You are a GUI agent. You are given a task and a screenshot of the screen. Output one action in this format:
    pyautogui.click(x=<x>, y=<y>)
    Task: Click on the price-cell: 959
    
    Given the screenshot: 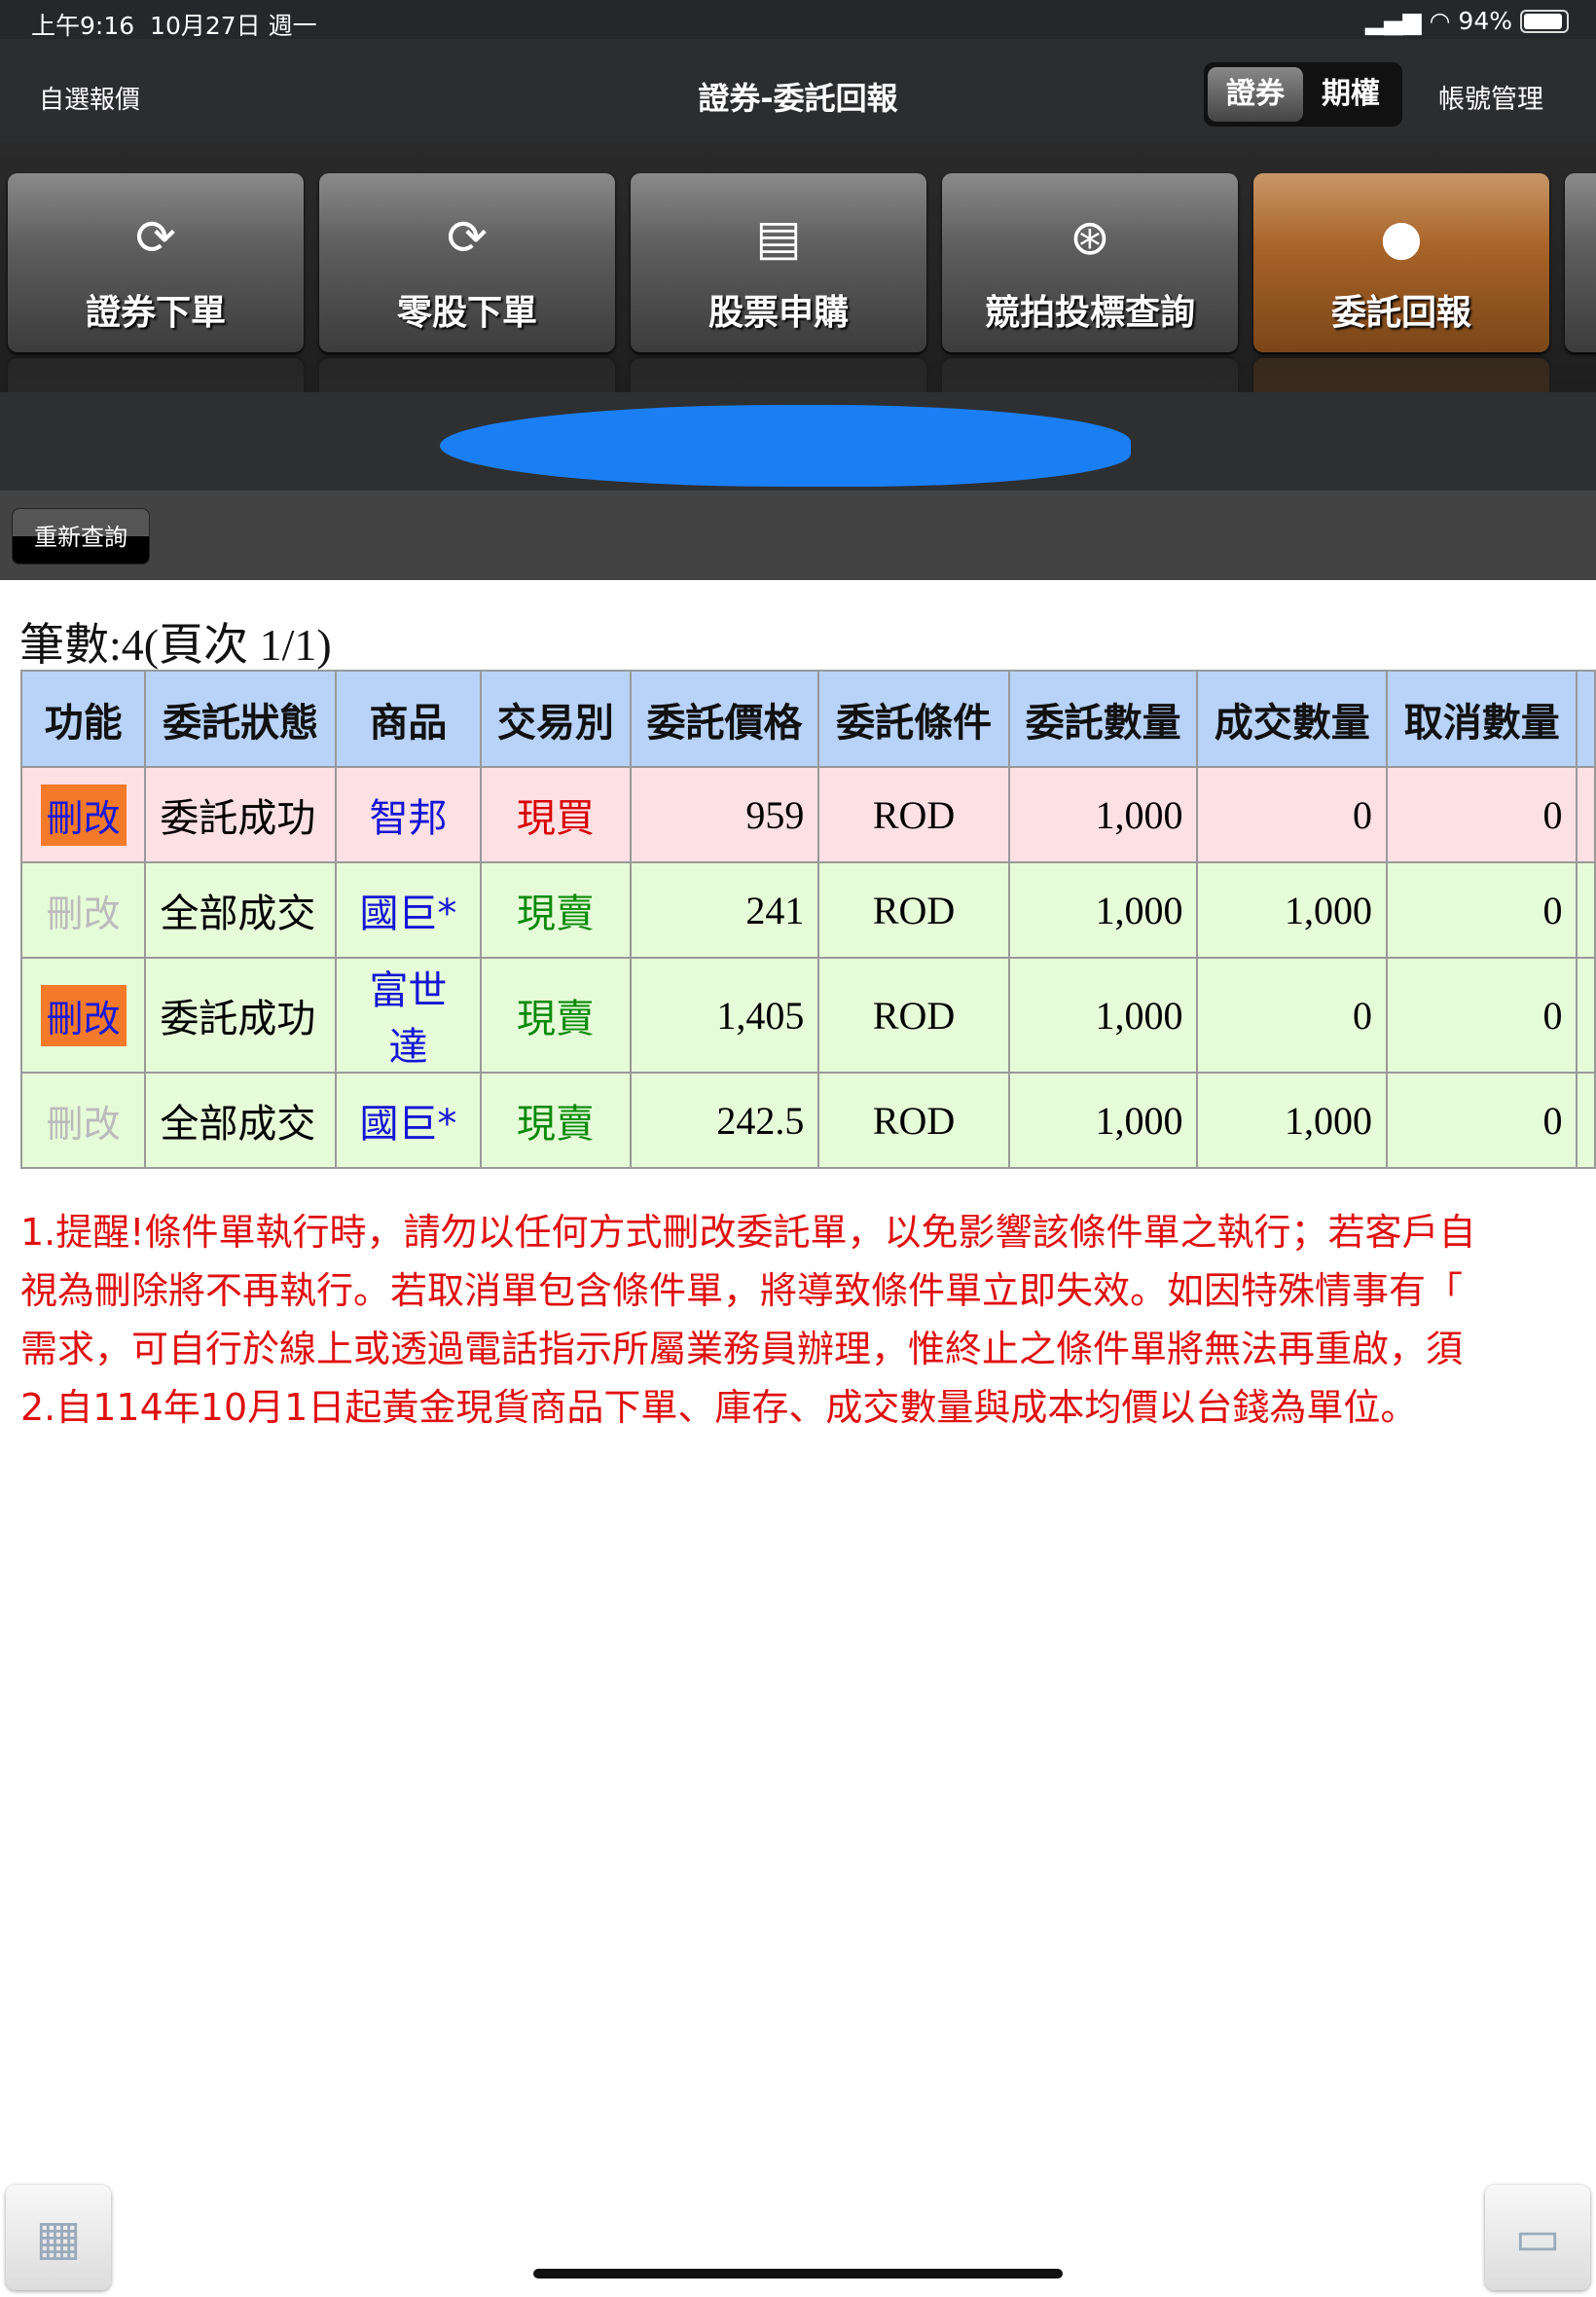 What is the action you would take?
    pyautogui.click(x=724, y=814)
    